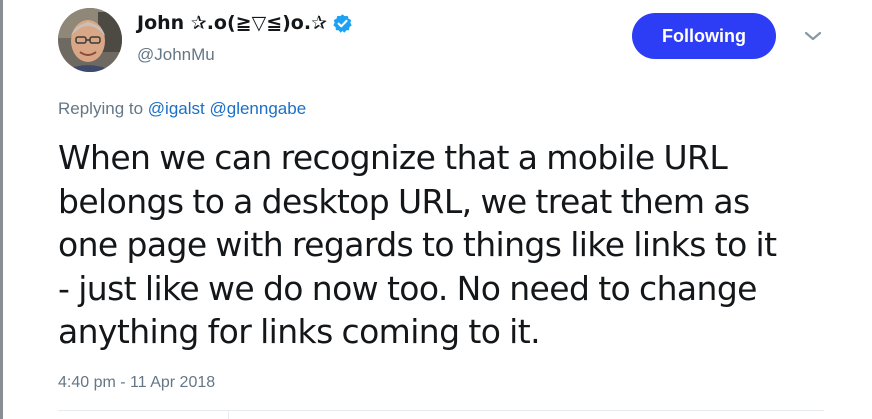 This screenshot has width=872, height=419. Describe the element at coordinates (393, 157) in the screenshot. I see `tweet-text-line: When we can recognize that a mobile URL` at that location.